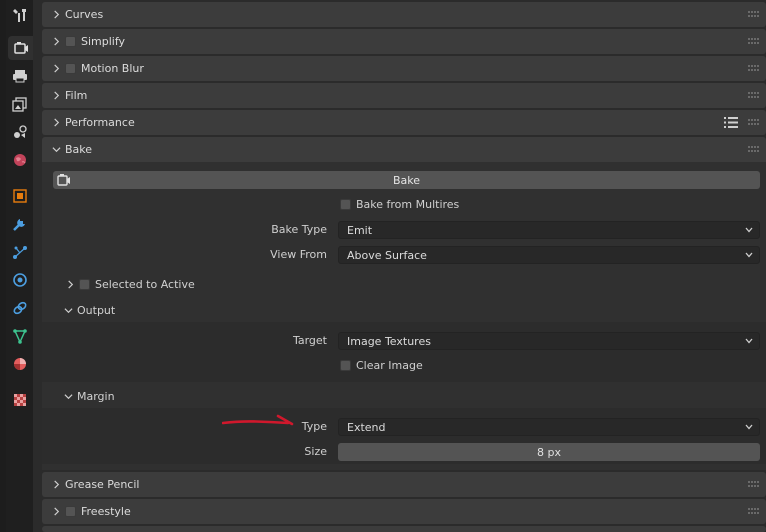  I want to click on freestyle-checkbox, so click(70, 511).